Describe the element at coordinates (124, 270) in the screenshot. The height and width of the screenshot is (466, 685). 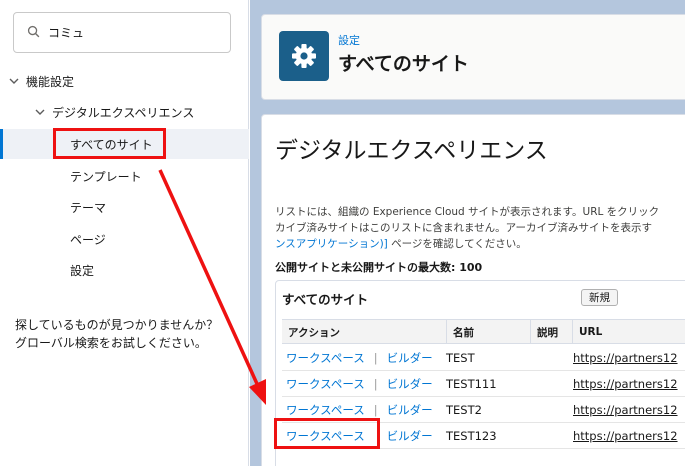
I see `sidebar-item-settings: 設定` at that location.